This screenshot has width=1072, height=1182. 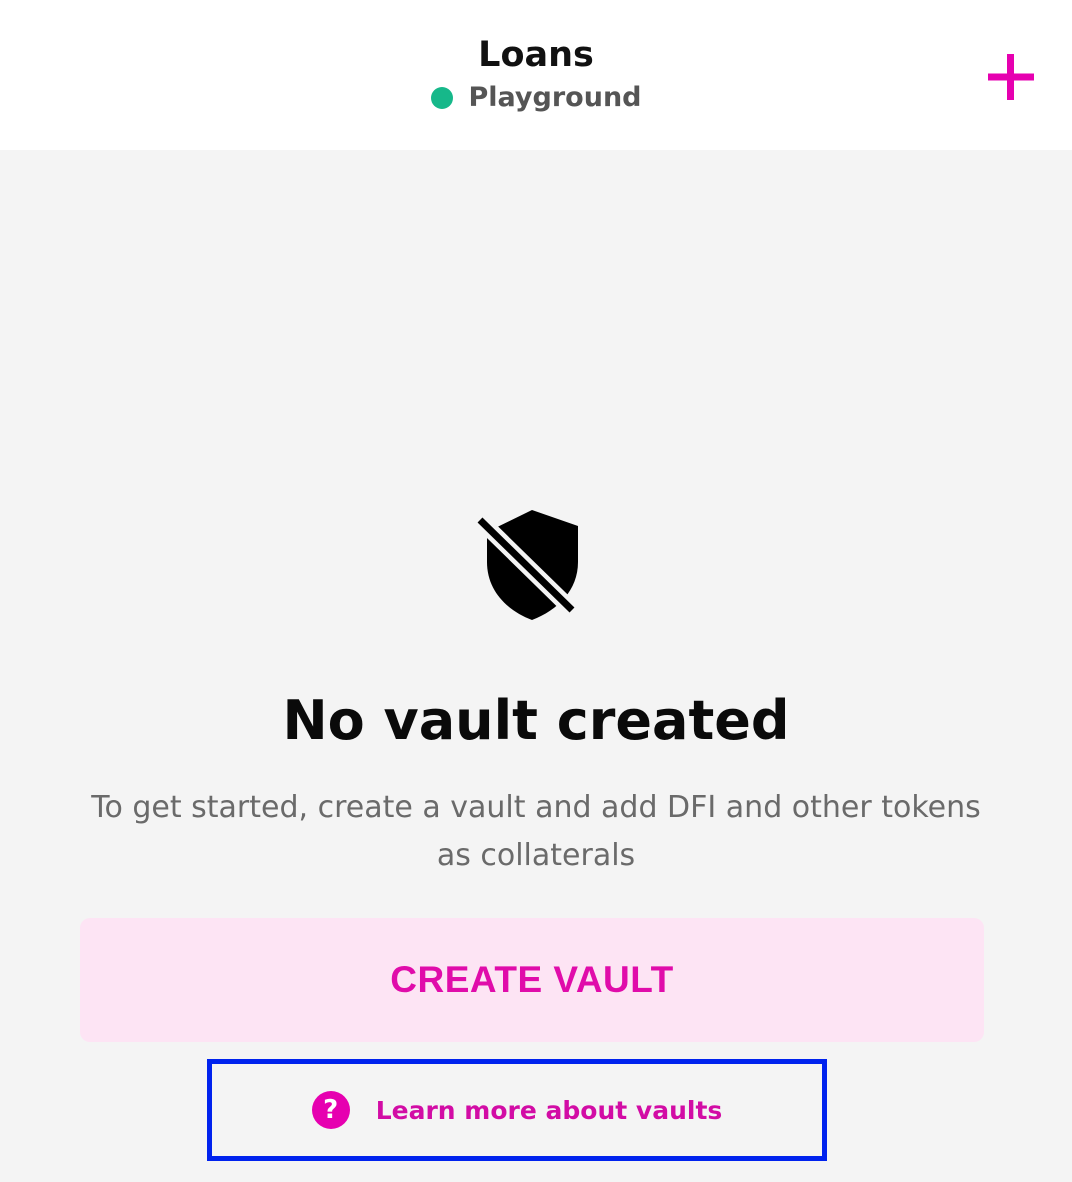 I want to click on network-indicator: Playground, so click(x=536, y=98).